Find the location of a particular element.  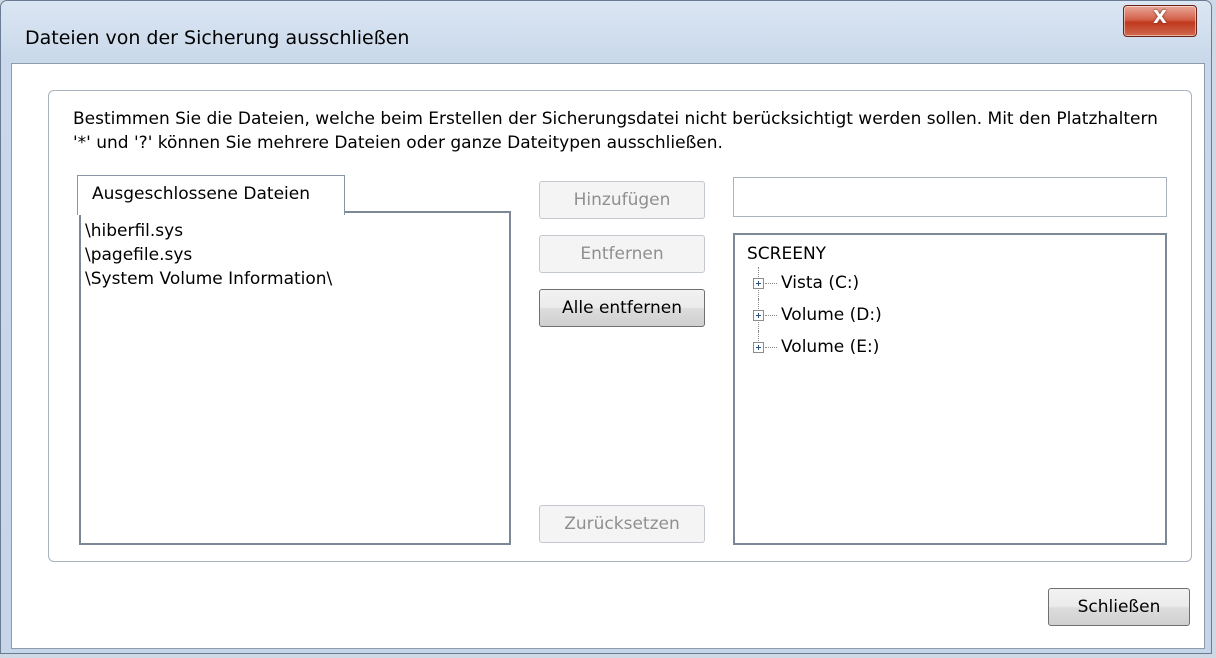

tree-node-label: Vista (C:) is located at coordinates (820, 283).